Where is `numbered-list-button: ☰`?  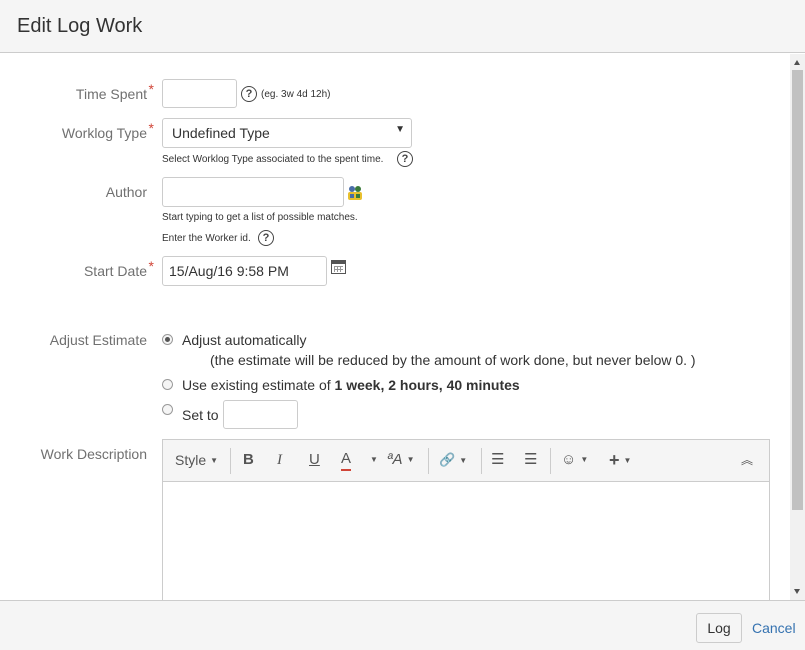 numbered-list-button: ☰ is located at coordinates (530, 460).